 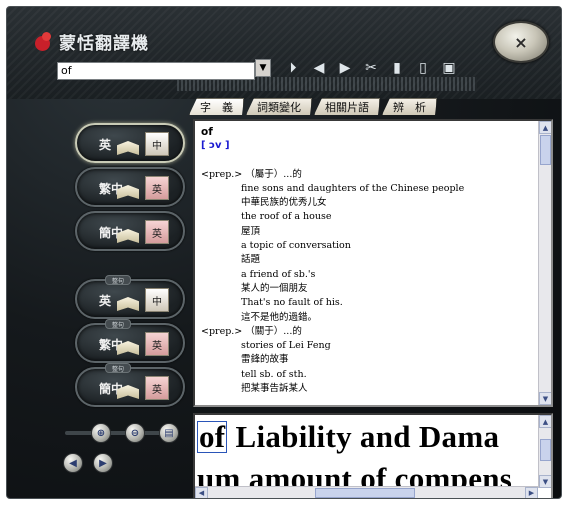 I want to click on scan-hscrollbar: ◀ ▶, so click(x=366, y=492).